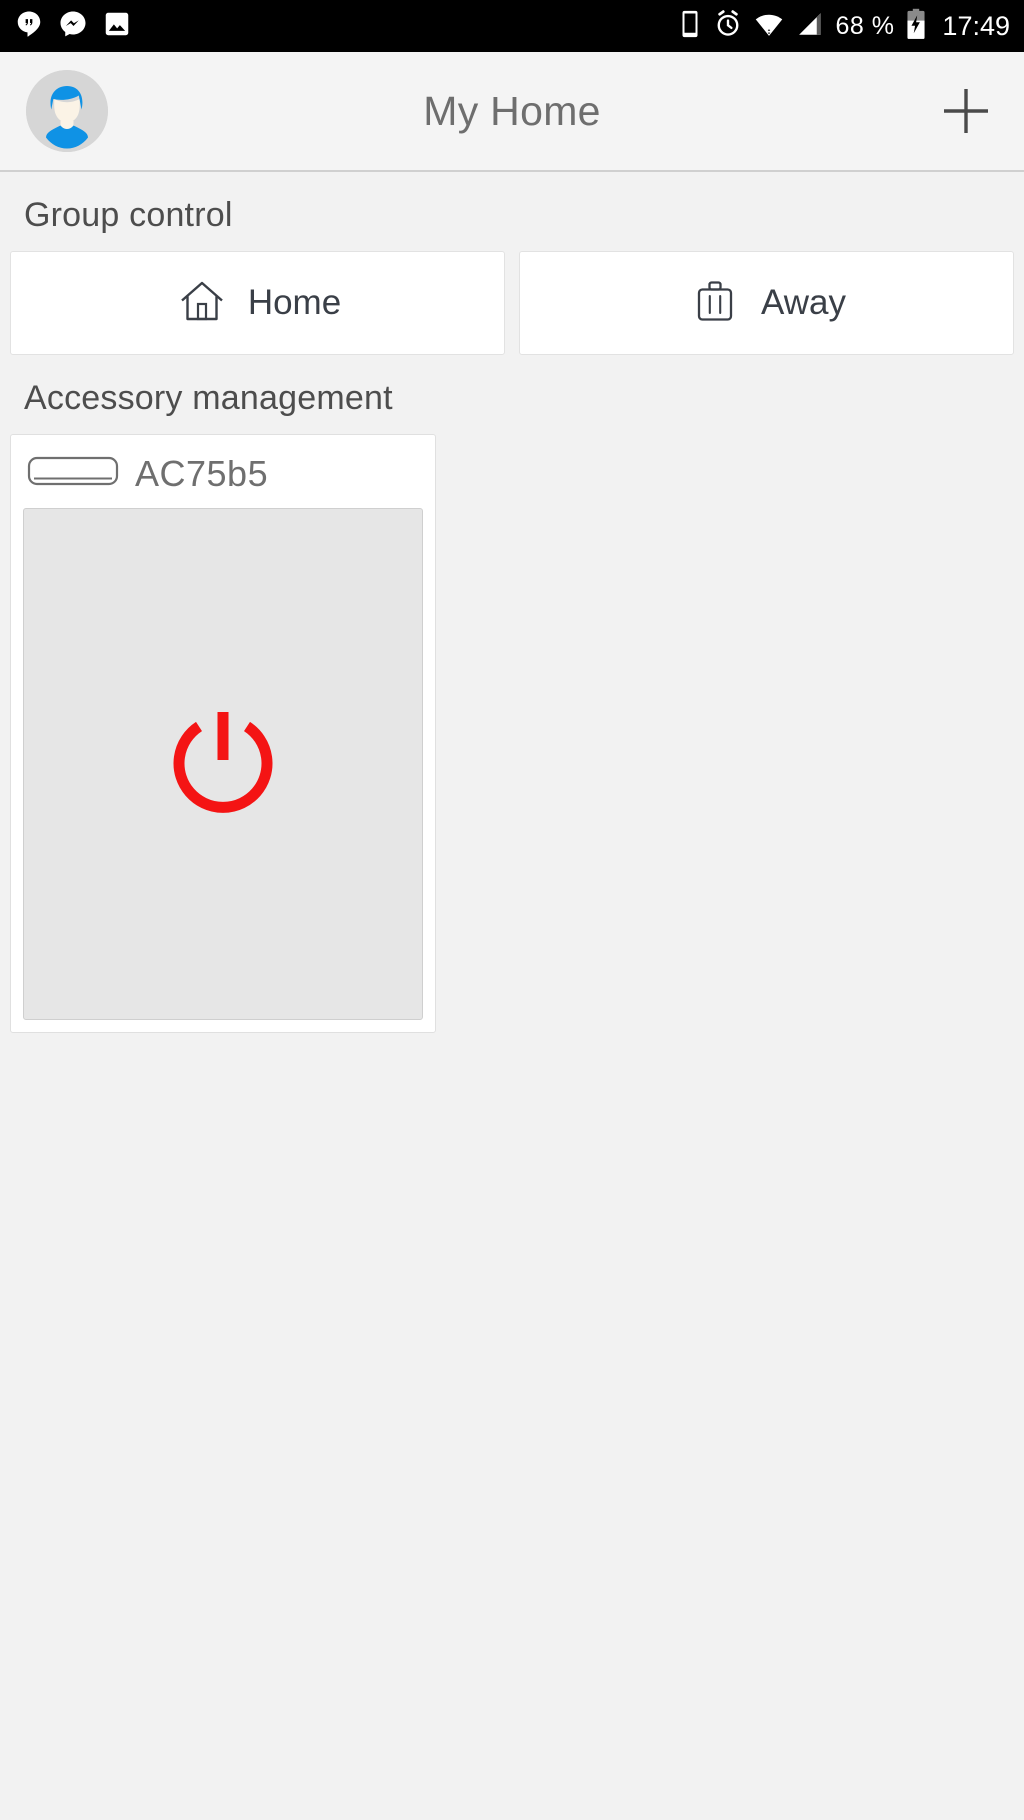 The width and height of the screenshot is (1024, 1820). Describe the element at coordinates (73, 473) in the screenshot. I see `air-conditioner-icon` at that location.